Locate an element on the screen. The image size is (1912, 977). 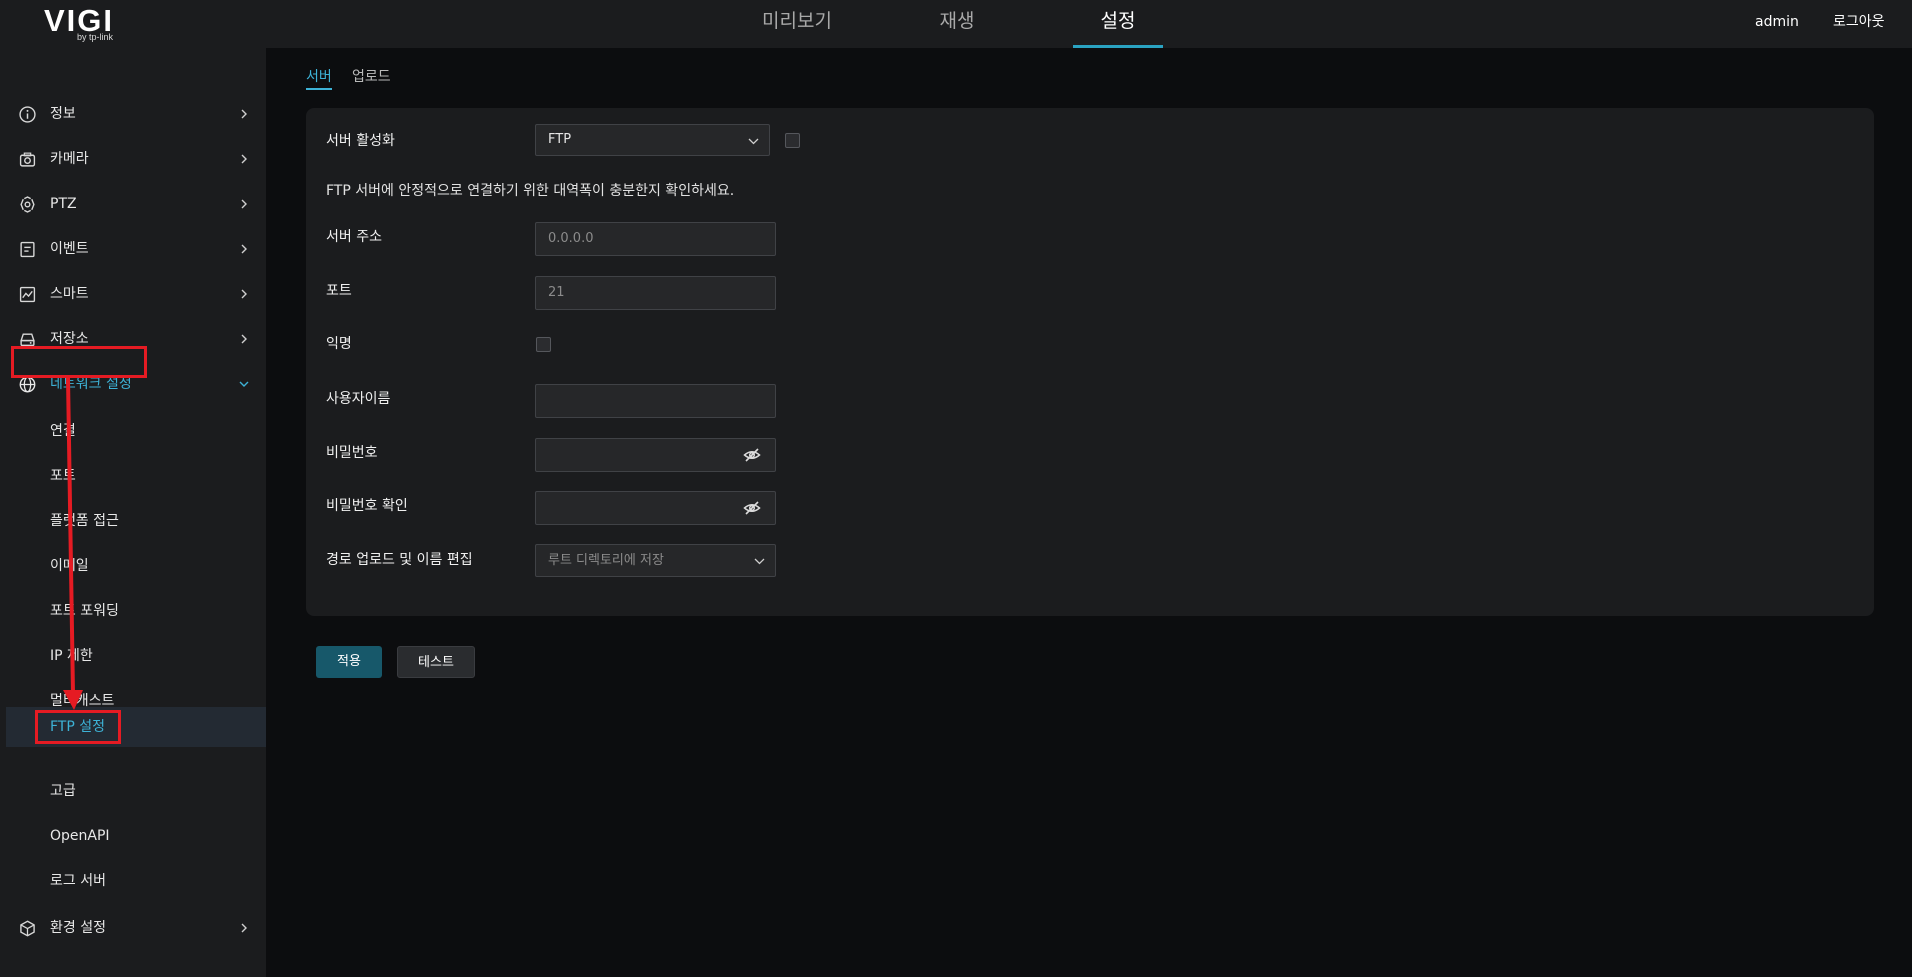
anonymous-label: 익명 is located at coordinates (339, 344).